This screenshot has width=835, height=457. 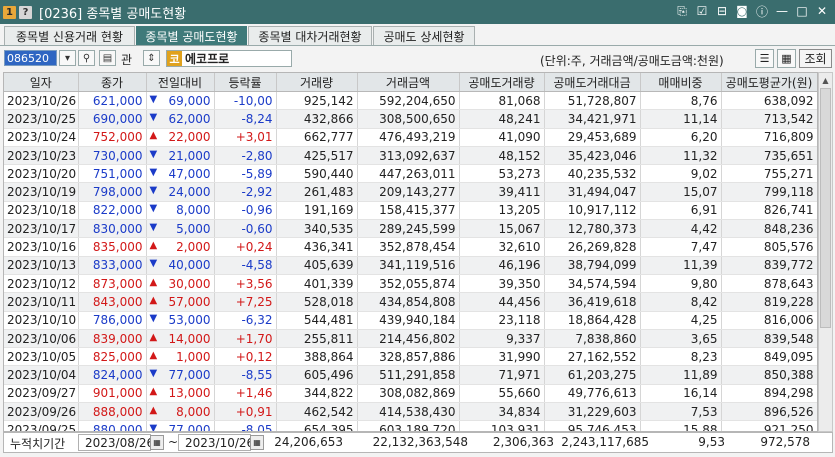 What do you see at coordinates (681, 320) in the screenshot?
I see `cell-ratio: 4,25` at bounding box center [681, 320].